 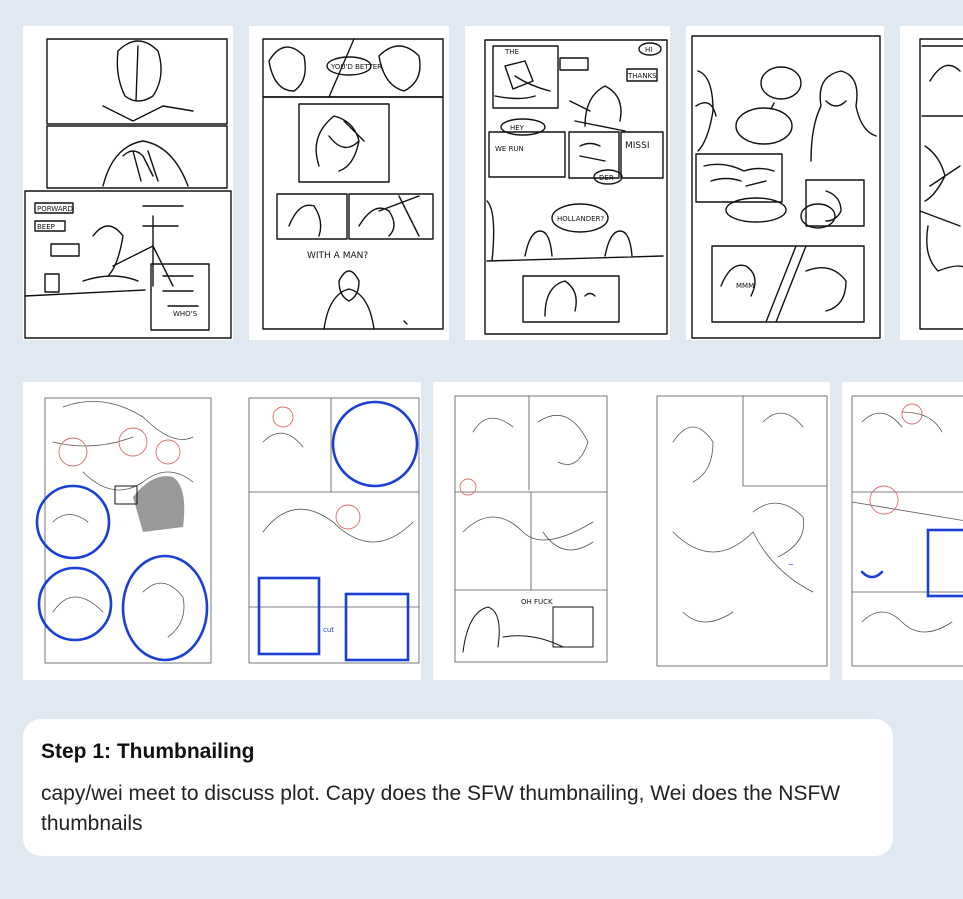 I want to click on caption-hi: HI, so click(x=648, y=50).